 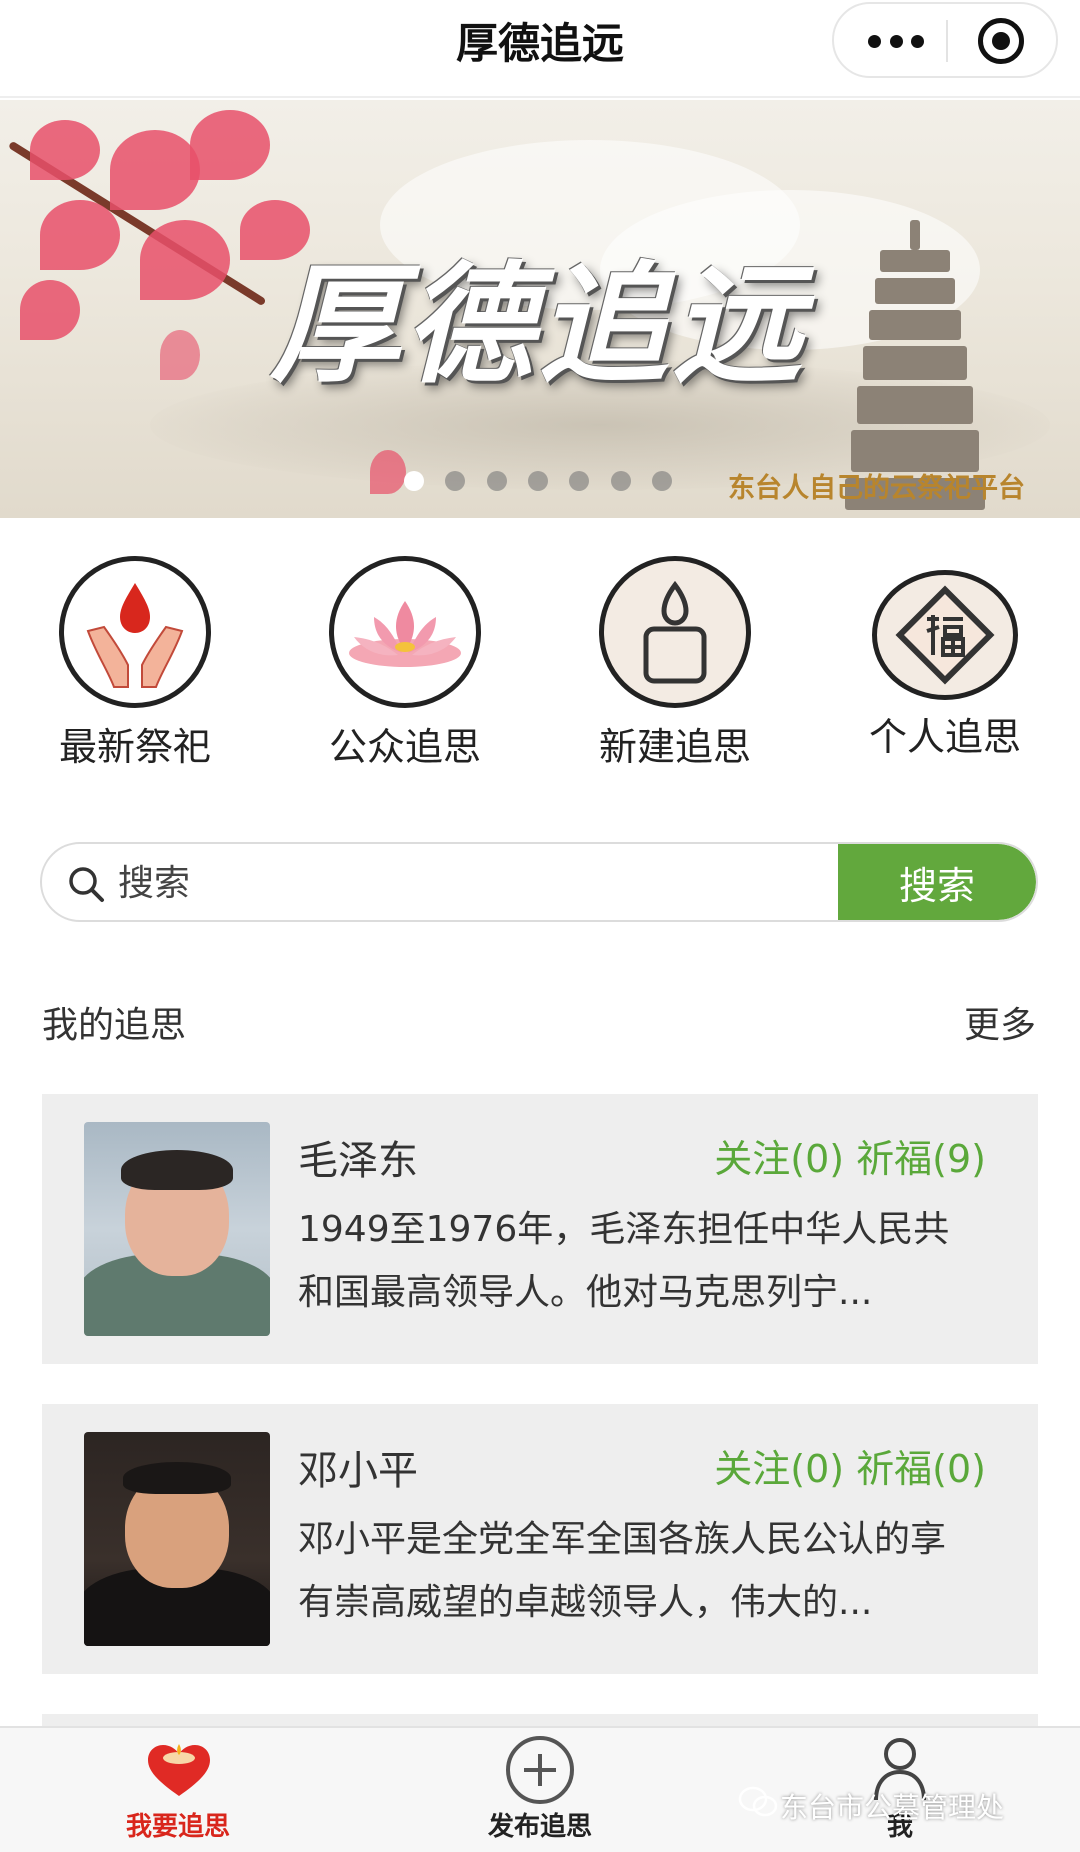 I want to click on menu-item-public-memorial: 公众追思, so click(x=405, y=662).